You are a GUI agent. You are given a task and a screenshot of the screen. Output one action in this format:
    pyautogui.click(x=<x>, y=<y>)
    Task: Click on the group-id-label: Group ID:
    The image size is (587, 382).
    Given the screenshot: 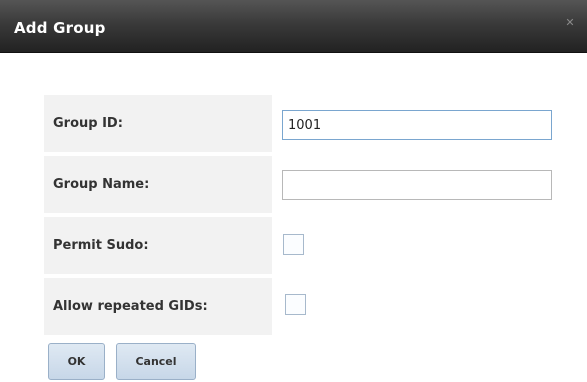 What is the action you would take?
    pyautogui.click(x=158, y=123)
    